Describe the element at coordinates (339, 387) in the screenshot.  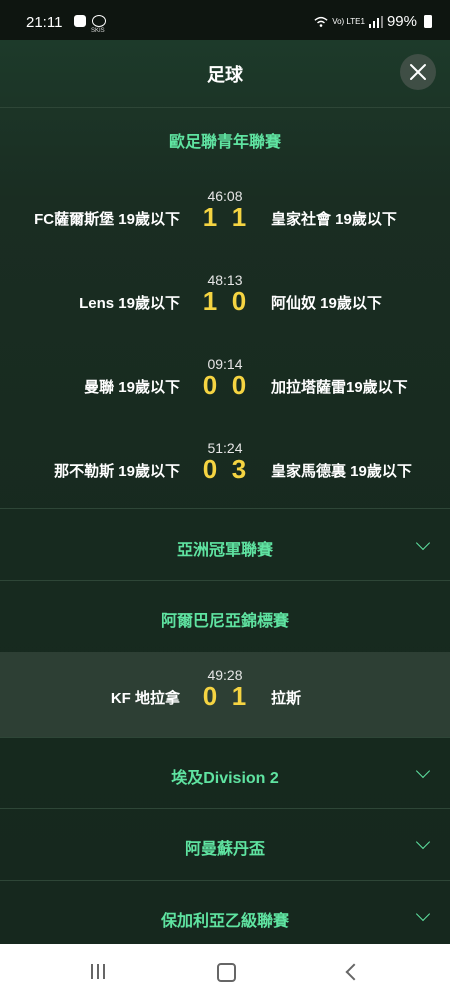
I see `away-team: 加拉塔薩雷19歲以下` at that location.